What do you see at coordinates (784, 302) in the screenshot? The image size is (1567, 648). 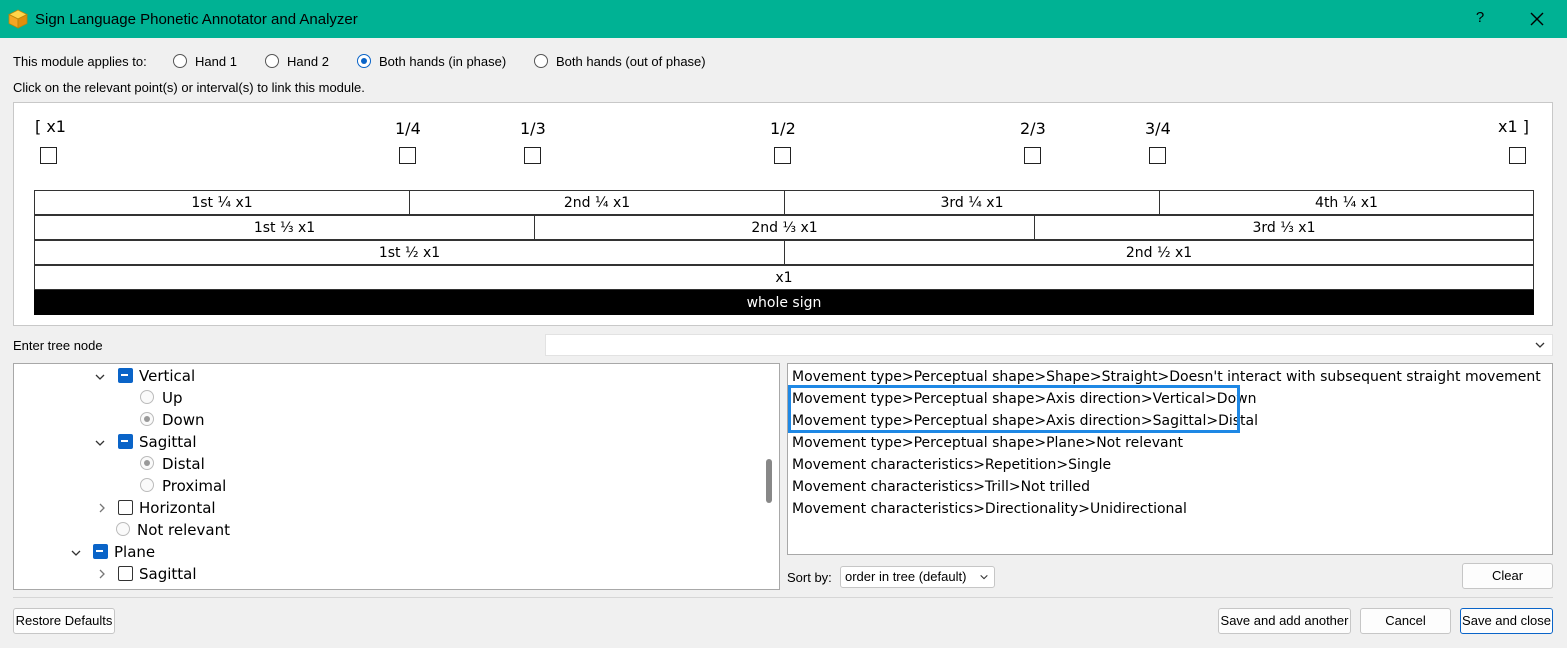 I see `interval-whole-sign: whole sign` at bounding box center [784, 302].